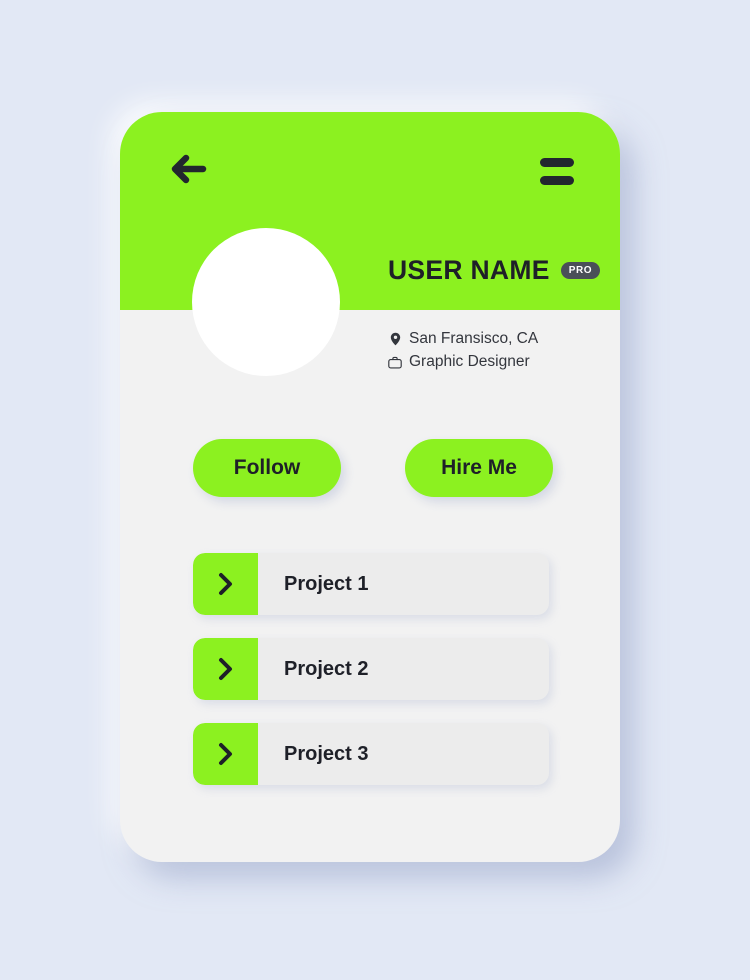 The image size is (750, 980). I want to click on profile-meta: San Fransisco, CA Graphic Designer, so click(463, 353).